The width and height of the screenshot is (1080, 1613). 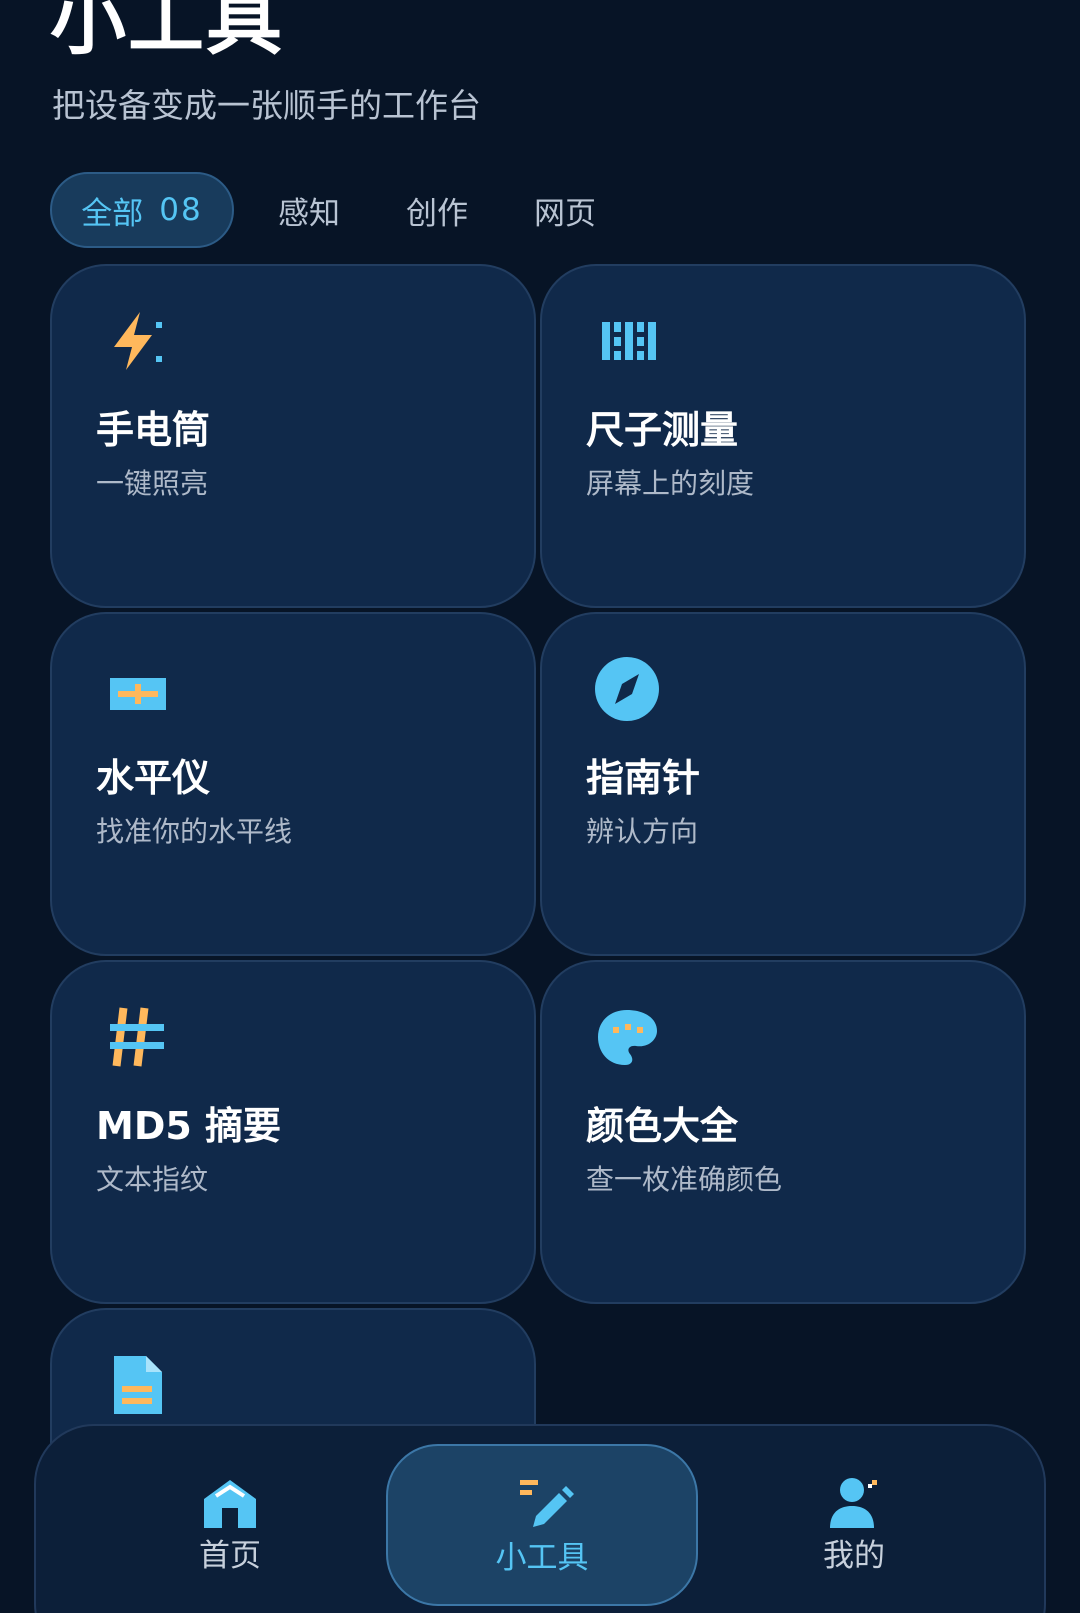 What do you see at coordinates (642, 831) in the screenshot?
I see `tool-subtitle: 辨认方向` at bounding box center [642, 831].